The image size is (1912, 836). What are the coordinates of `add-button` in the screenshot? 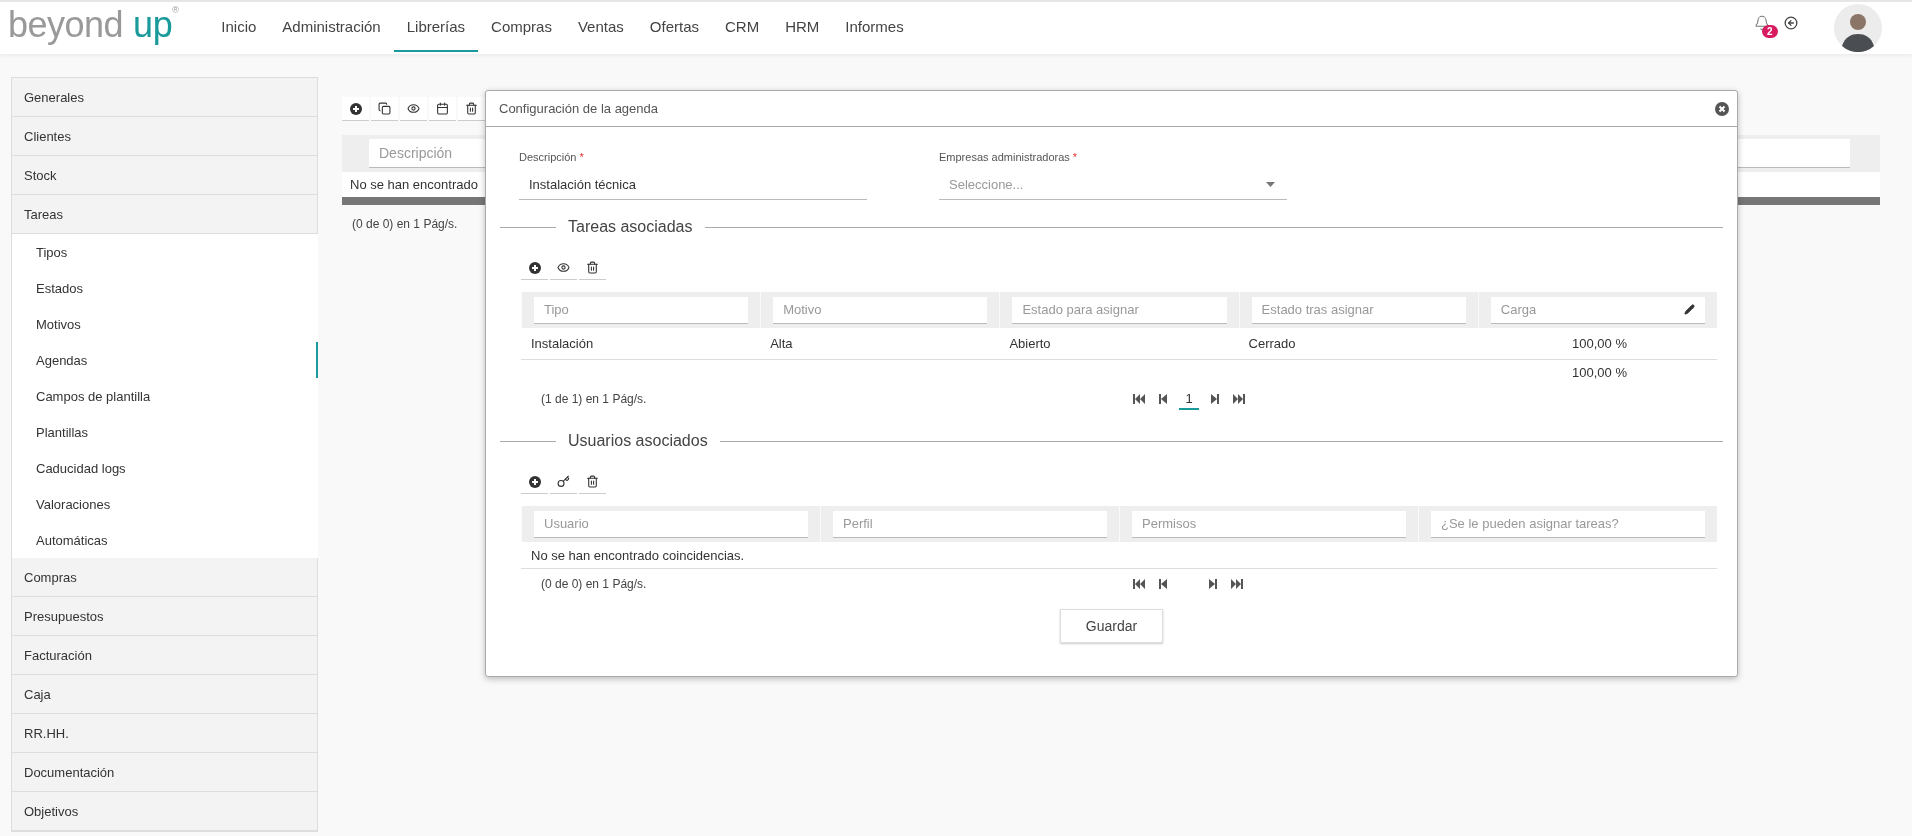 It's located at (355, 109).